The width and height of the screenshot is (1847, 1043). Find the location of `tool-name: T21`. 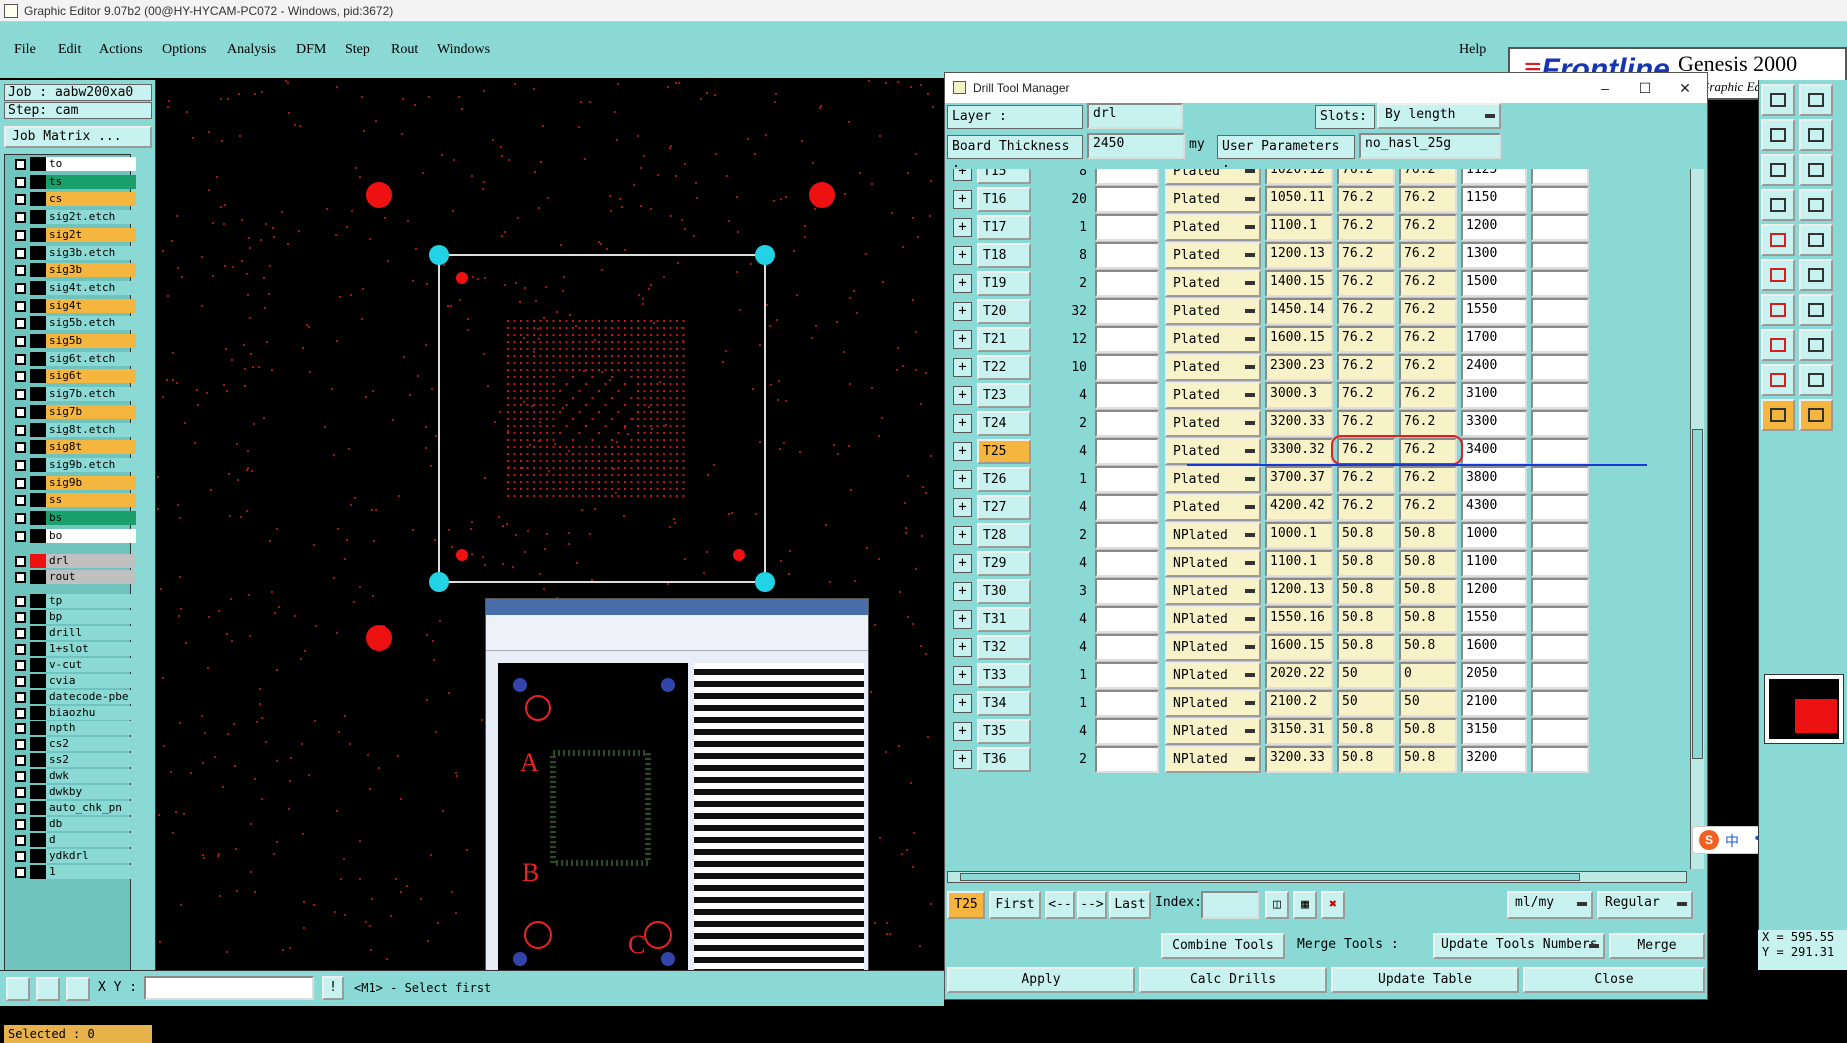

tool-name: T21 is located at coordinates (1004, 339).